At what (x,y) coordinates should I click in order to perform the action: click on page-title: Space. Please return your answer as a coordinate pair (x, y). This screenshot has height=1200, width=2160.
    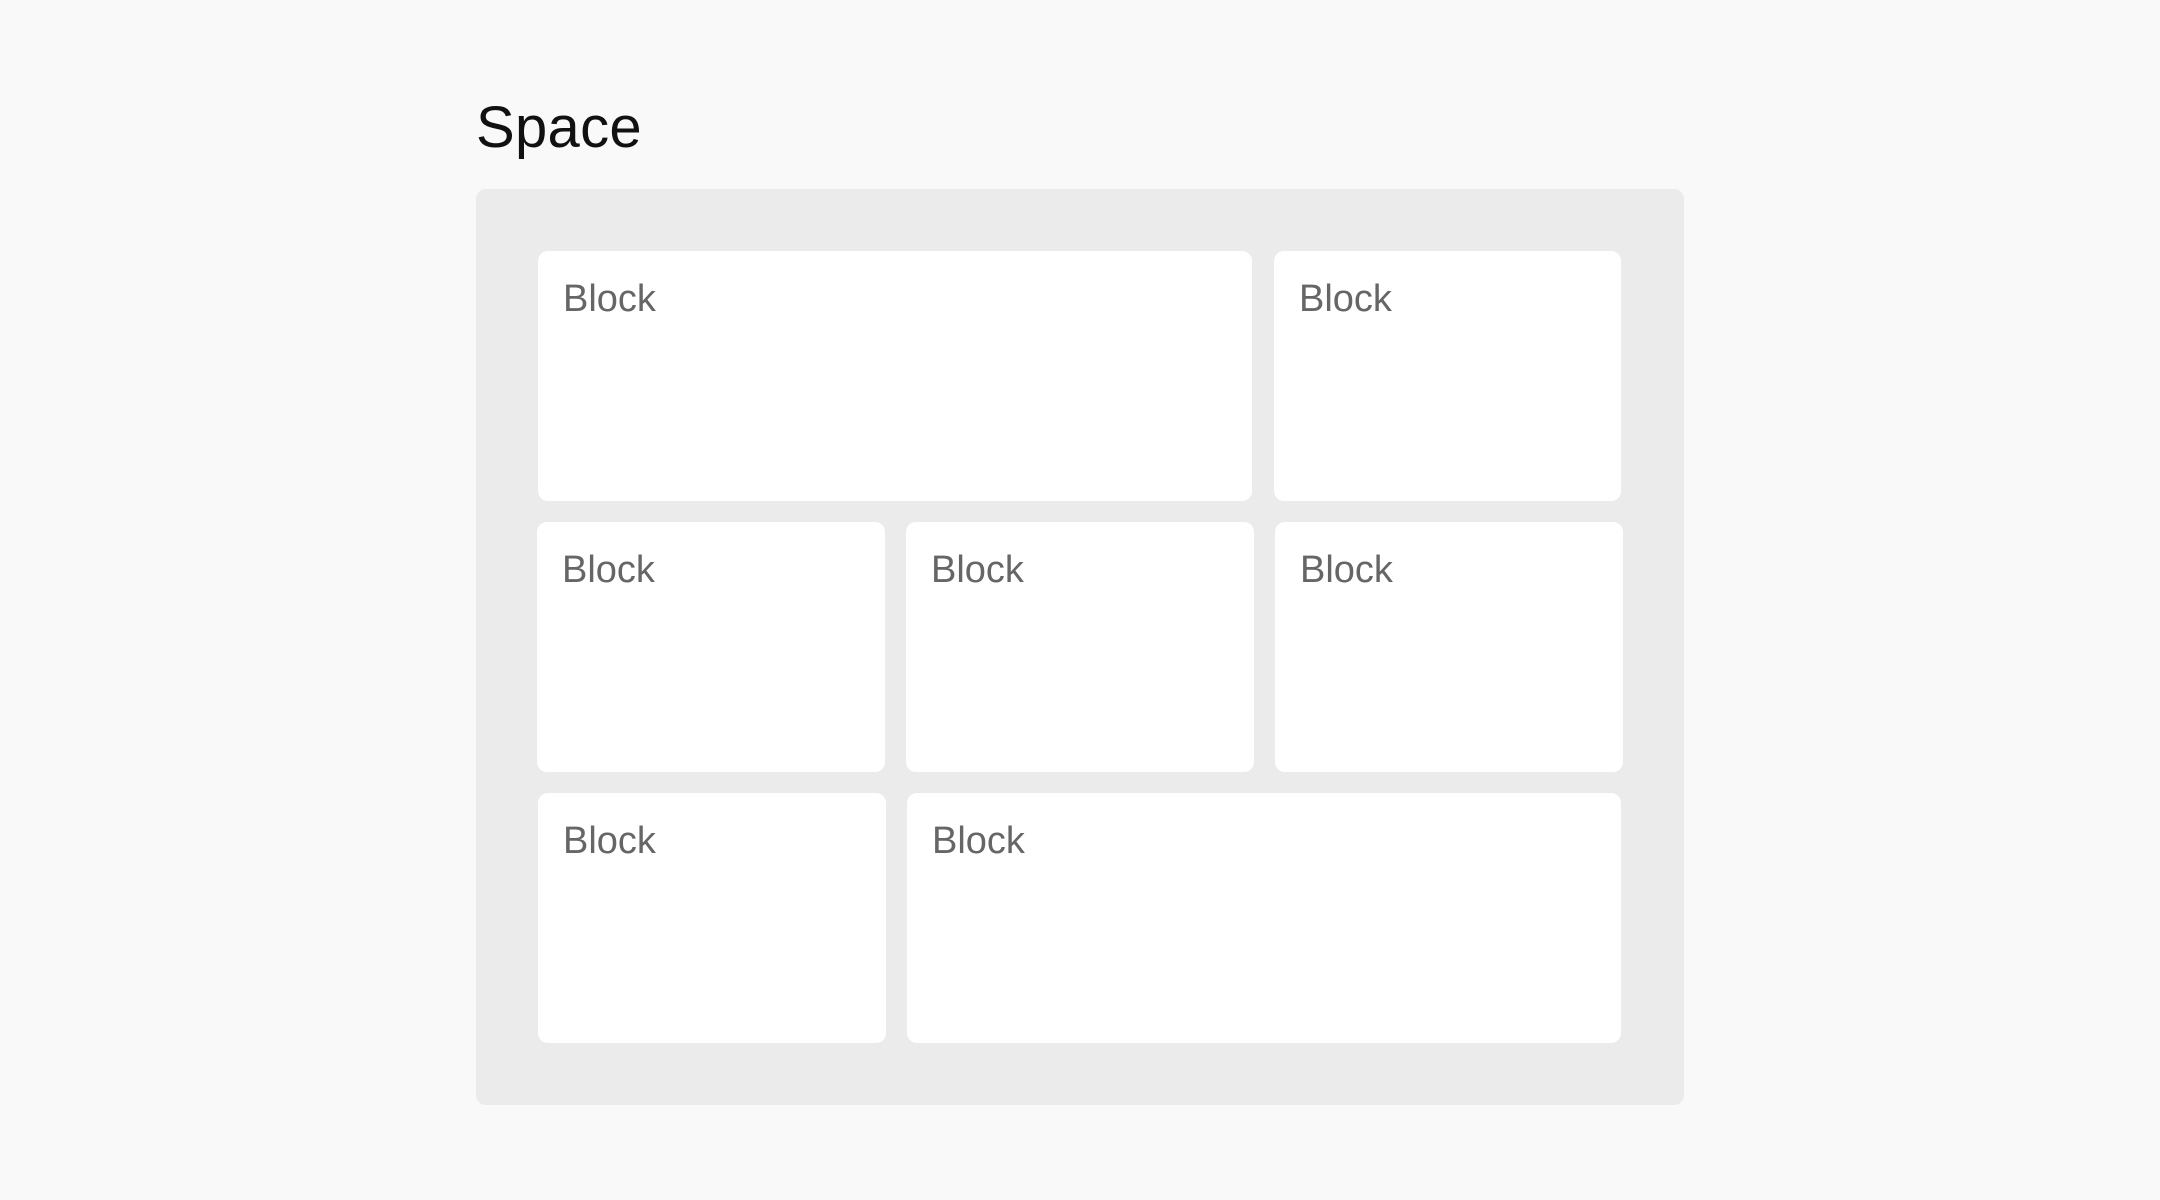
    Looking at the image, I should click on (559, 127).